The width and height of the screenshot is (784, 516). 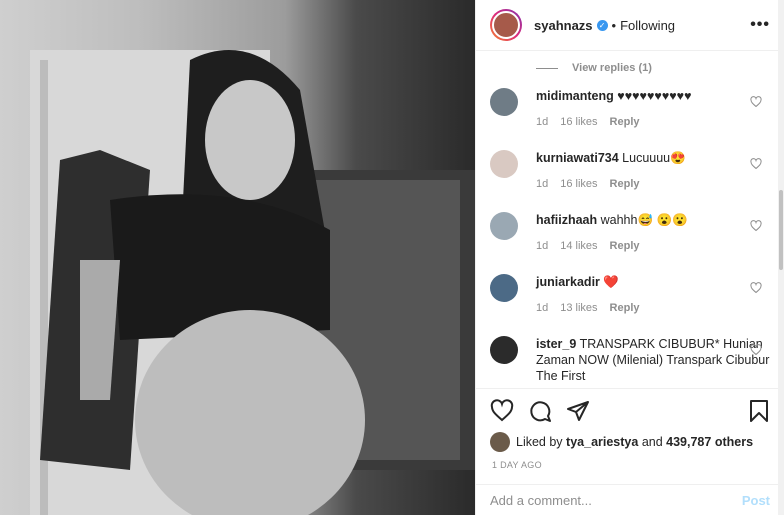 I want to click on liker-avatar, so click(x=500, y=442).